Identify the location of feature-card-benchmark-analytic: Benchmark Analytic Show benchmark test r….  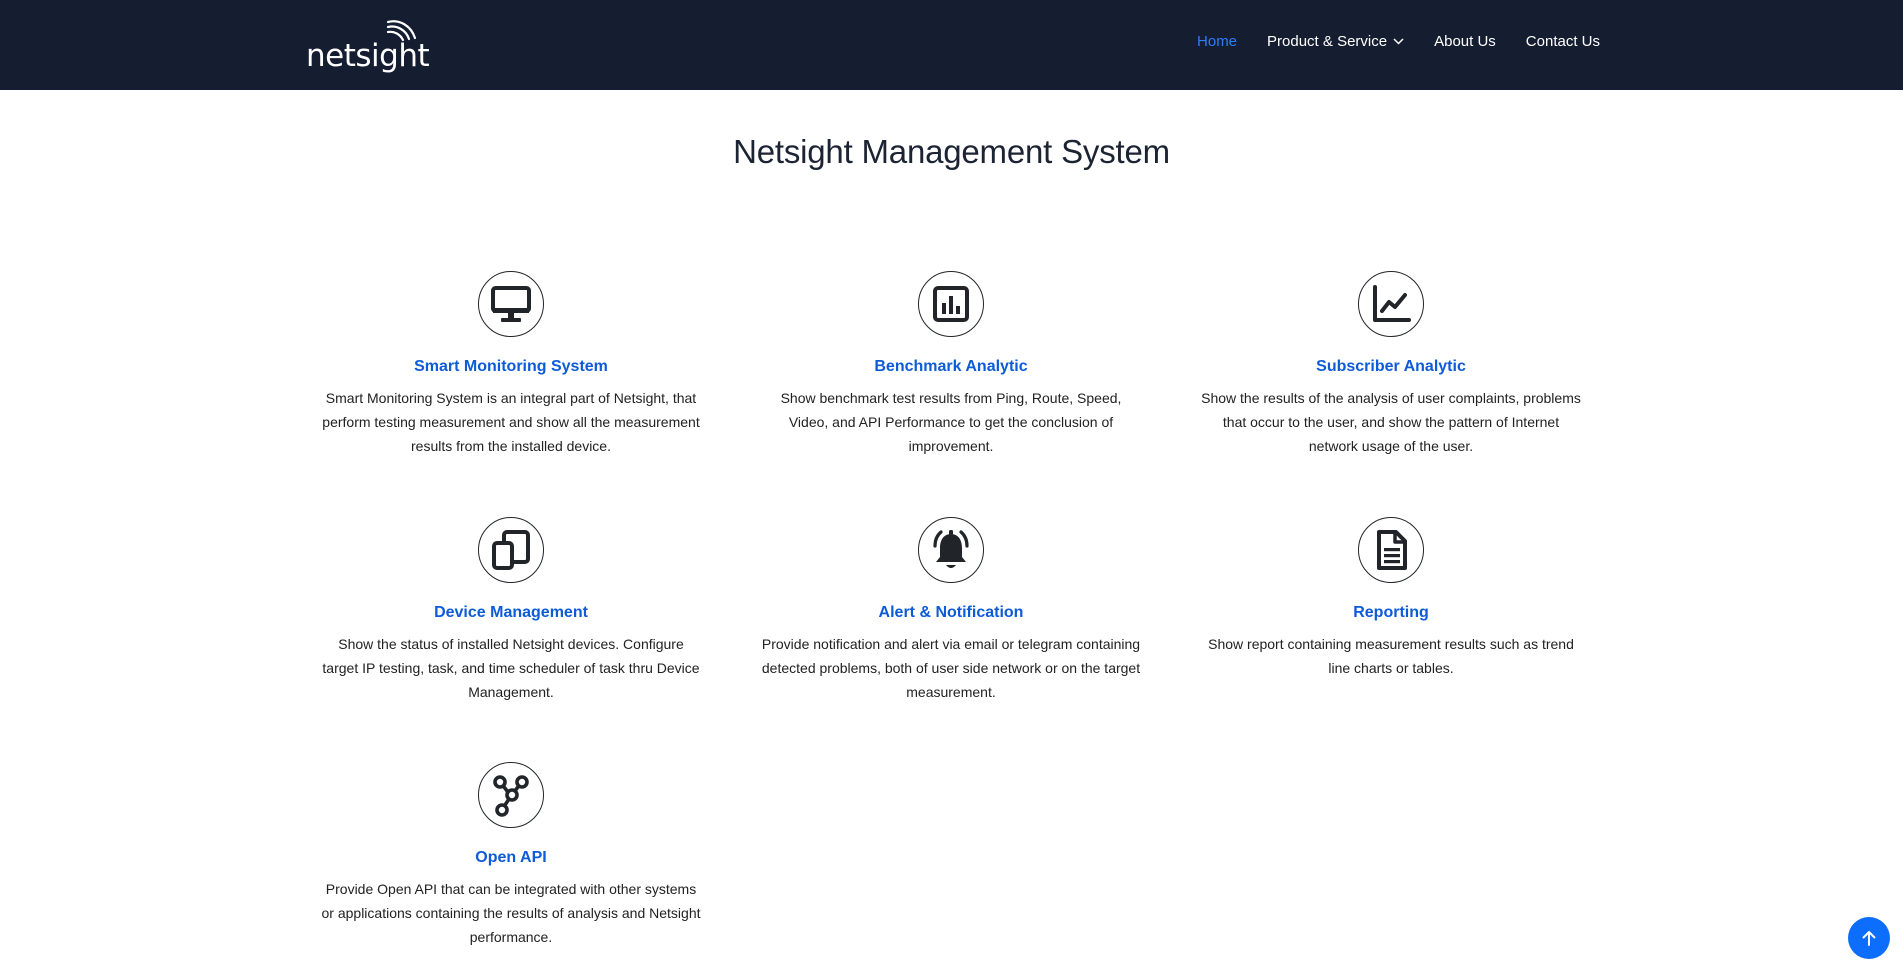
(951, 364).